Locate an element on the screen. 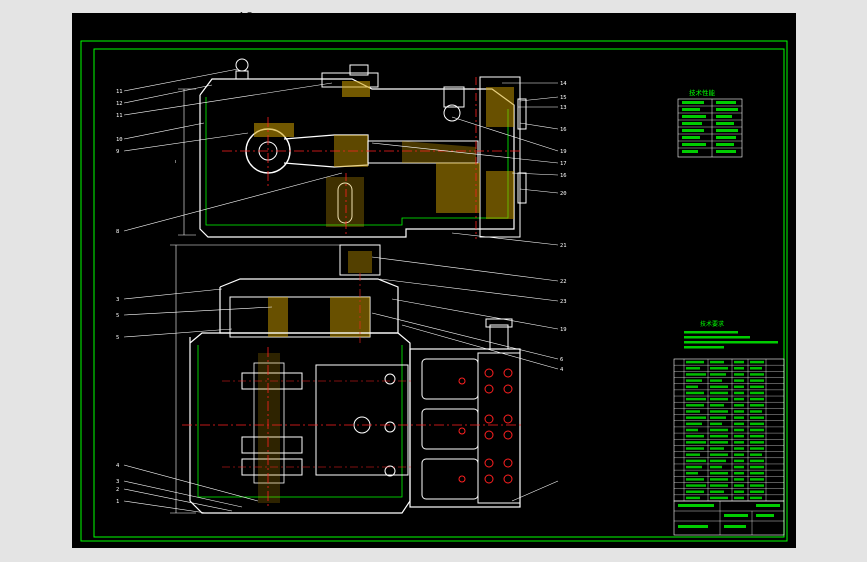 The width and height of the screenshot is (867, 562). callout-22: 22 is located at coordinates (563, 282).